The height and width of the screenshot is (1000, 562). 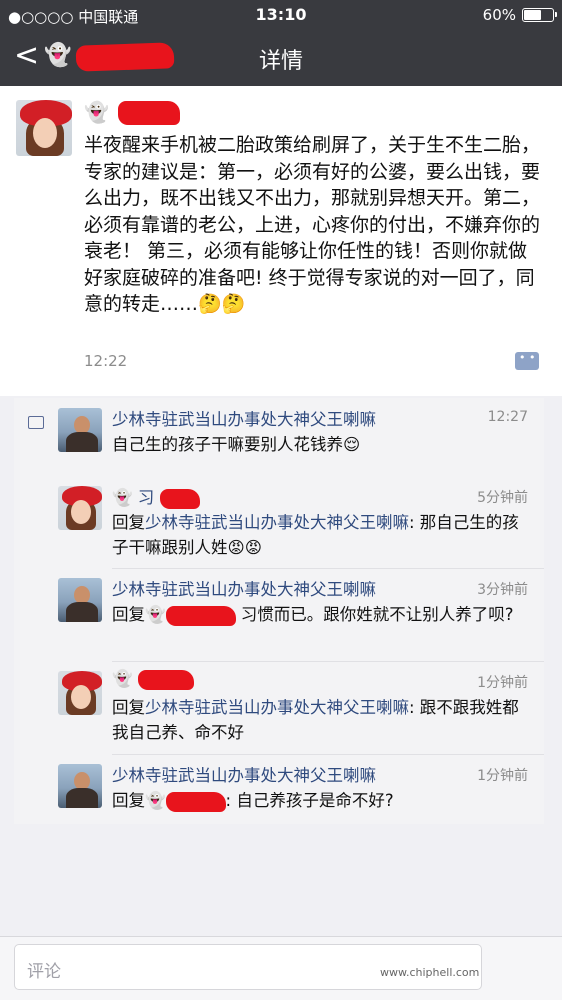 I want to click on comment-author: 👻, so click(x=153, y=679).